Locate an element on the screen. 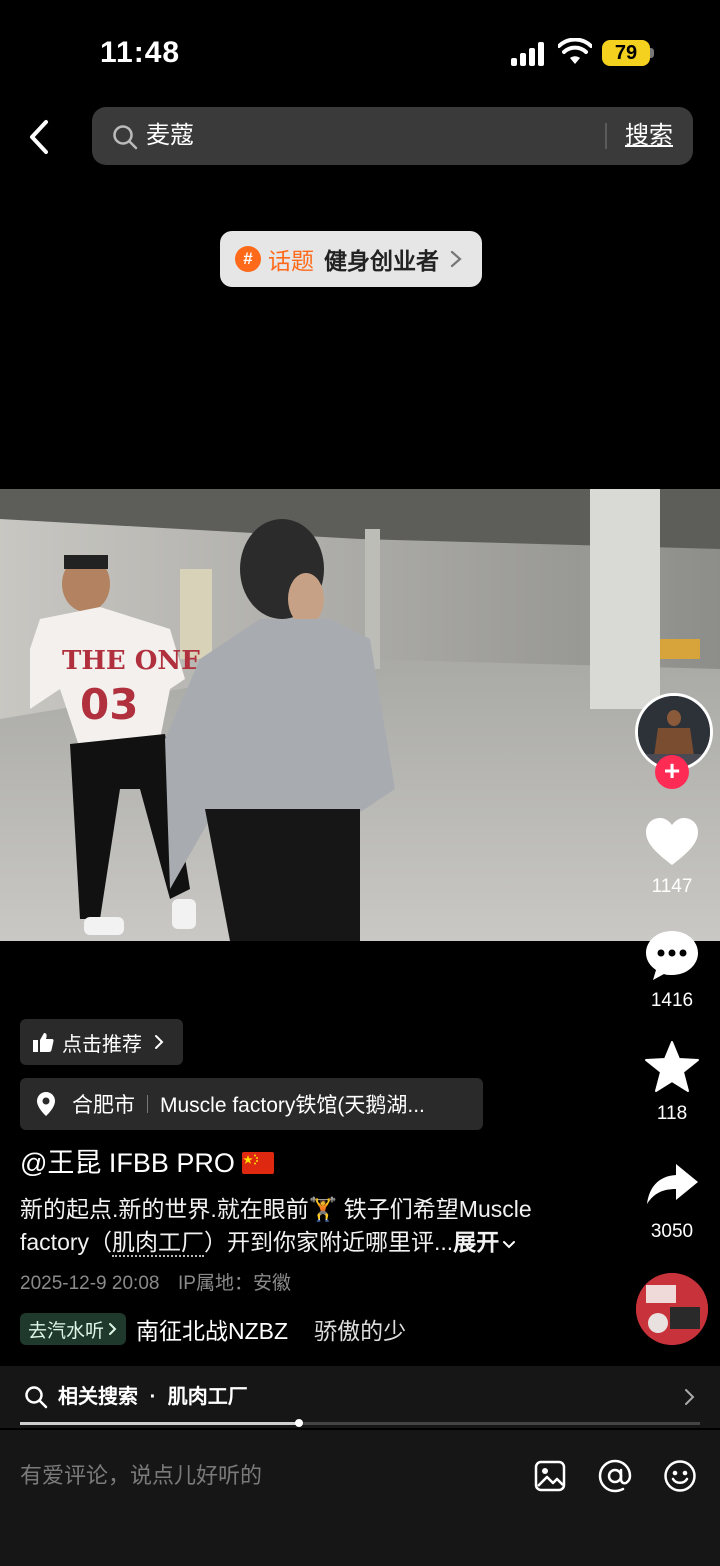 Image resolution: width=720 pixels, height=1566 pixels. music-cover-image is located at coordinates (672, 1309).